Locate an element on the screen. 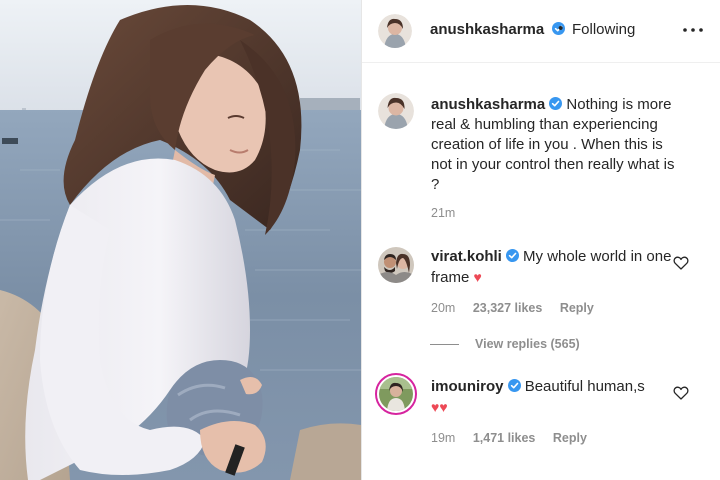  post-header: anushkasharma • Following is located at coordinates (541, 31).